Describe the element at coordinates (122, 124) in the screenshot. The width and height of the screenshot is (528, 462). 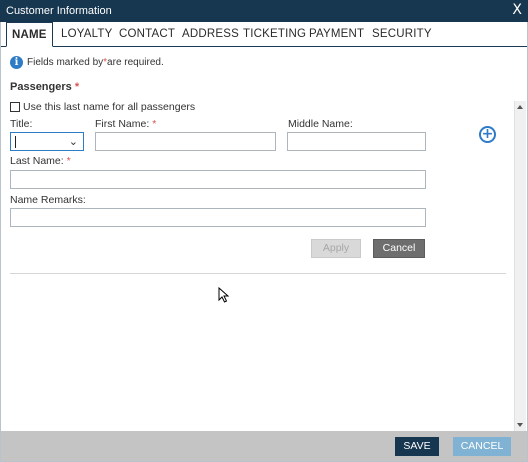
I see `first-name-label-text: First Name:` at that location.